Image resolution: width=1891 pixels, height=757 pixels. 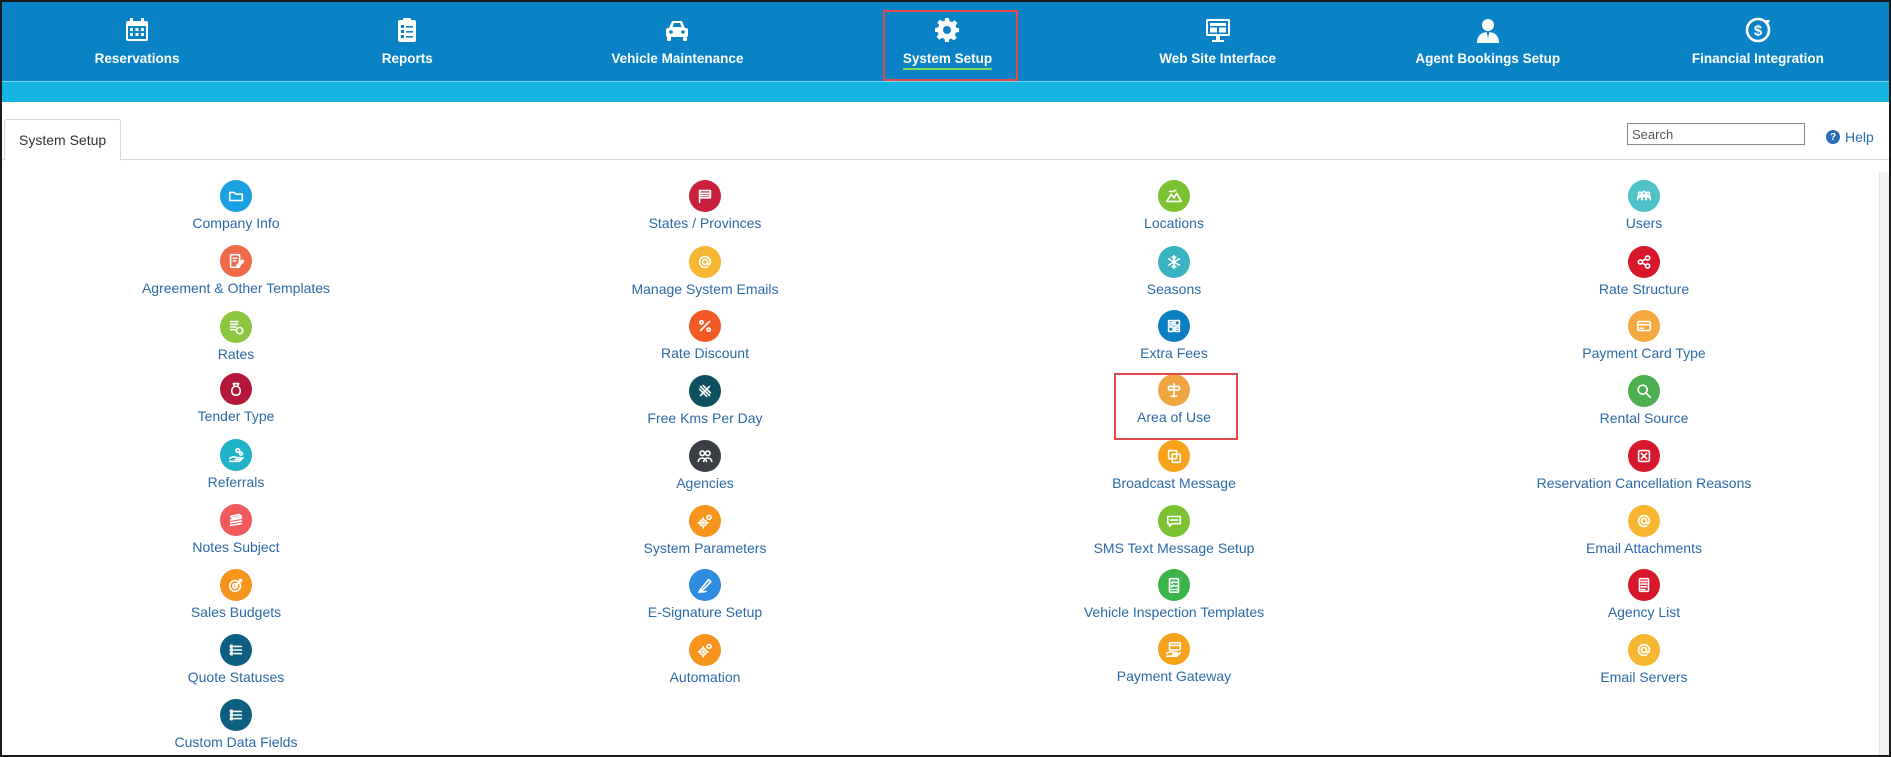 What do you see at coordinates (705, 585) in the screenshot?
I see `pen-icon` at bounding box center [705, 585].